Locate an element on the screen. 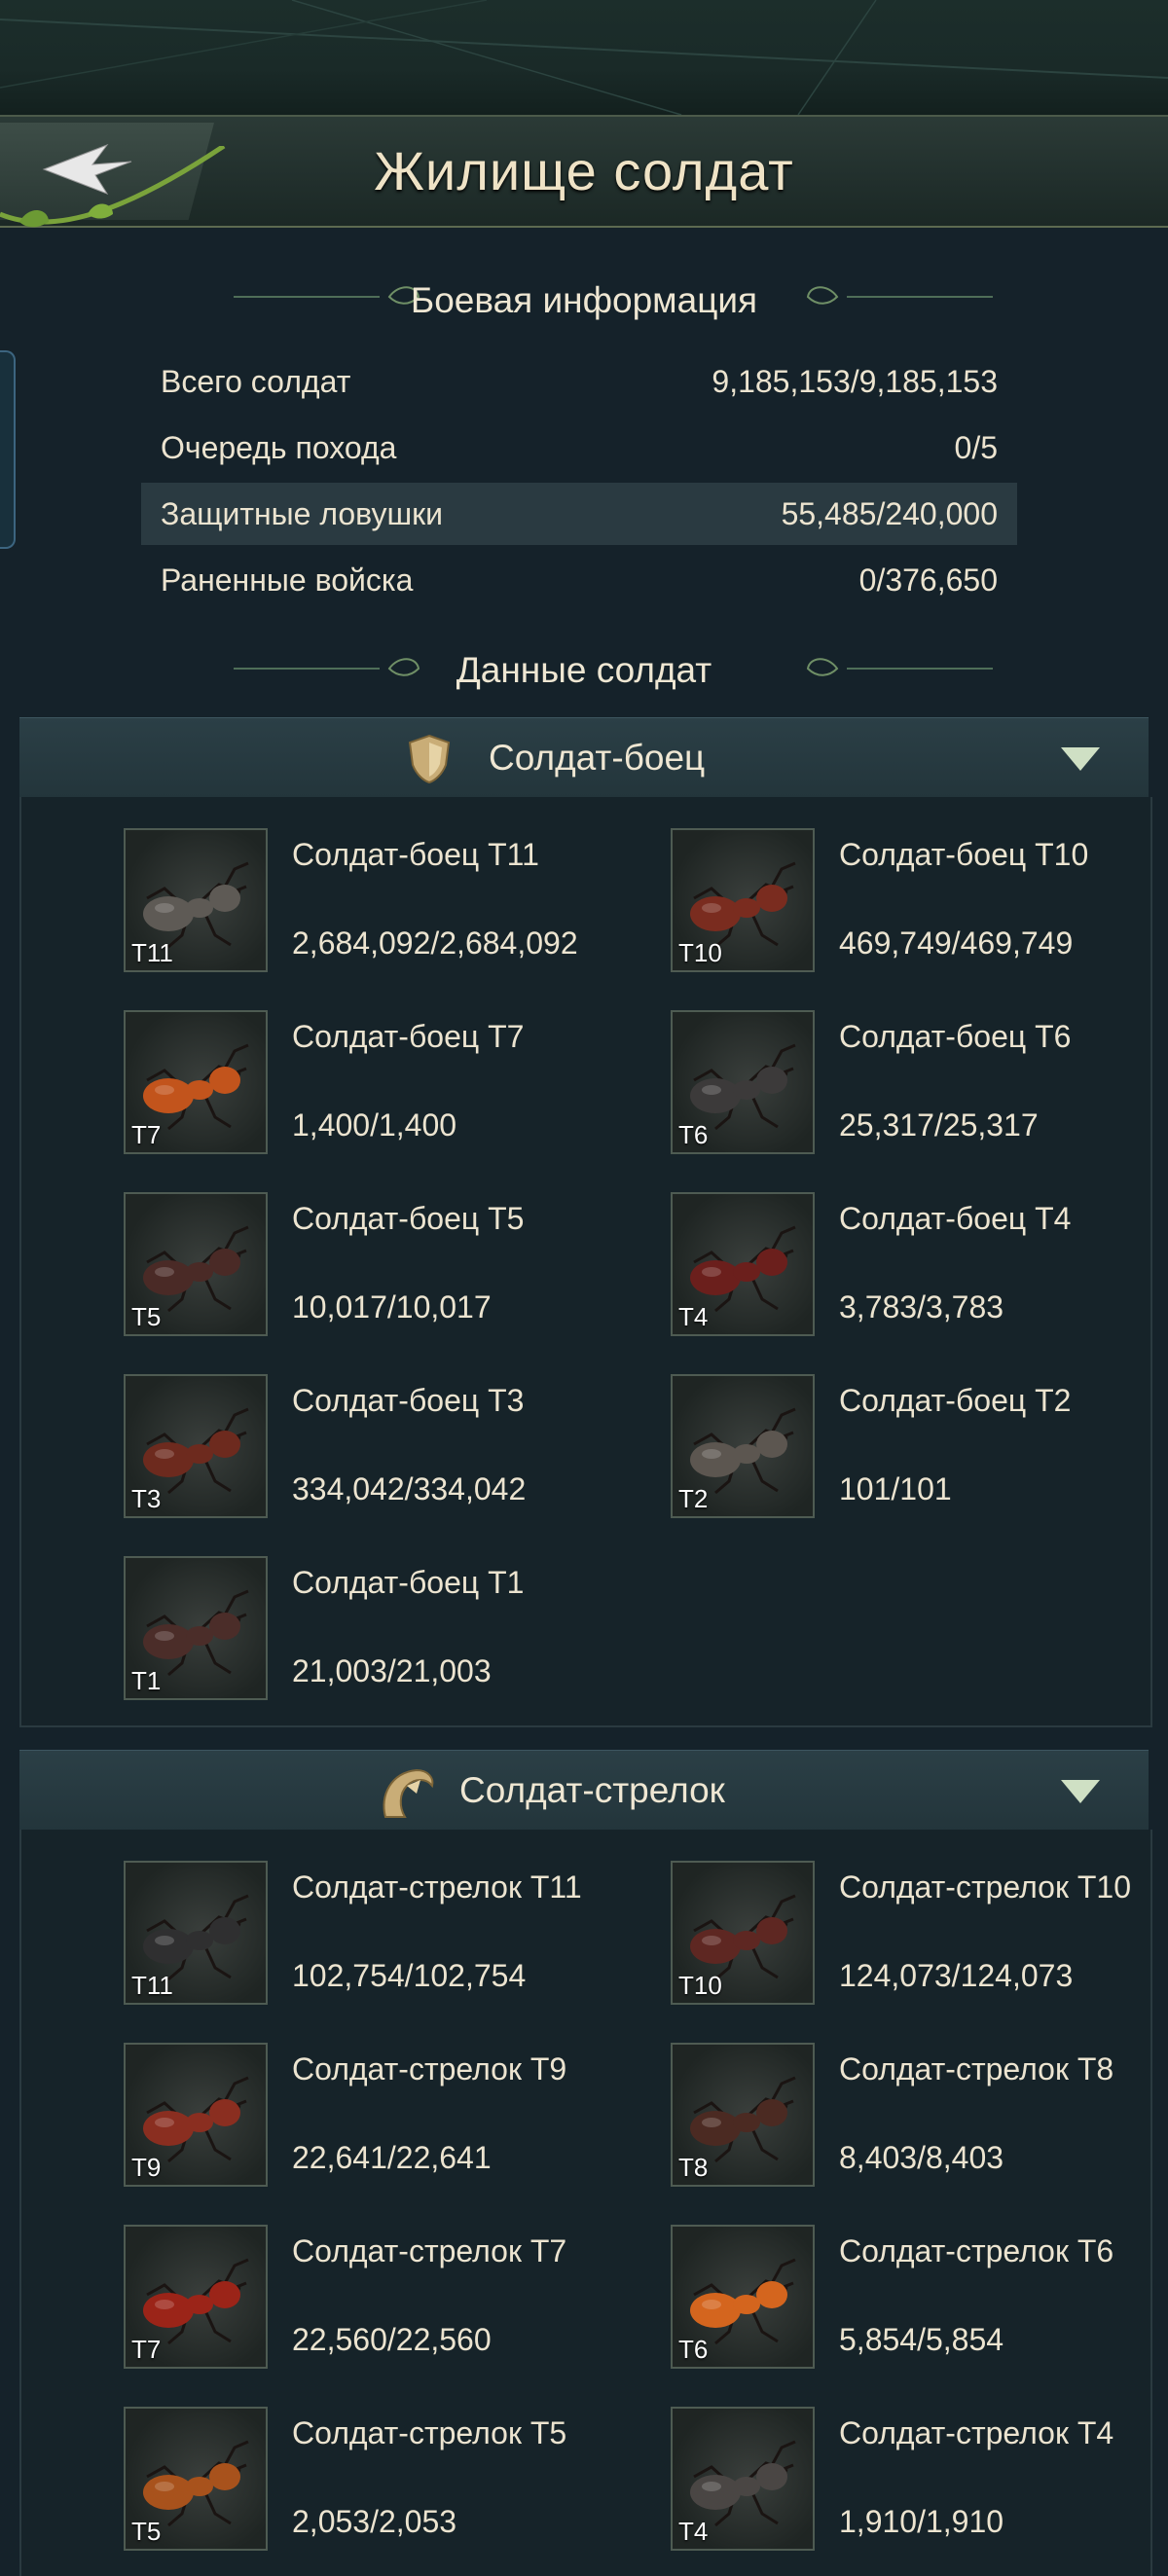 This screenshot has width=1168, height=2576. unit-name: Солдат-стрелок T8 is located at coordinates (977, 2068).